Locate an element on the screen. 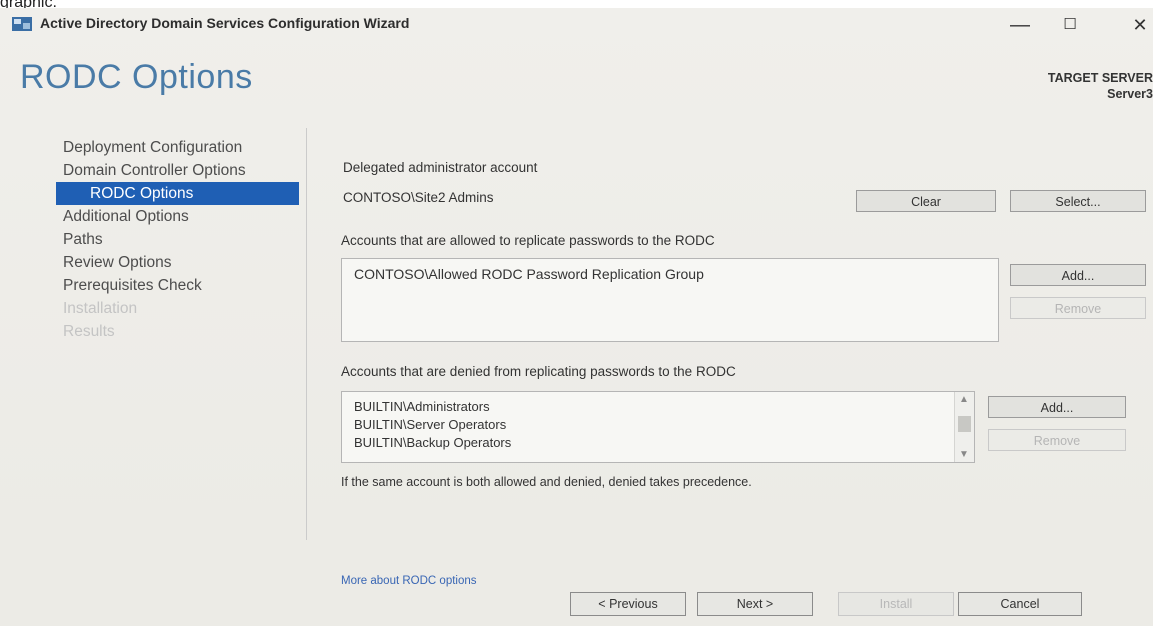  minimize-button: — is located at coordinates (1020, 25).